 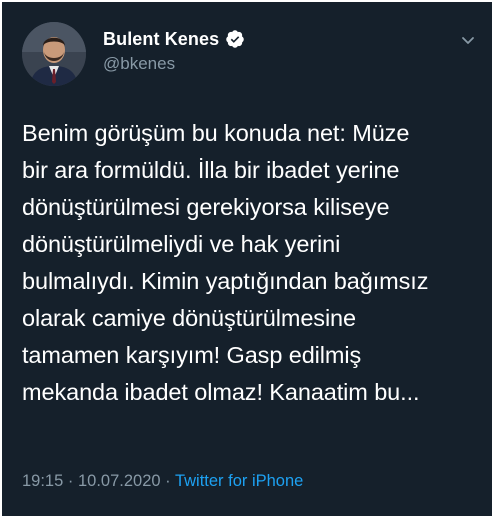 I want to click on avatar, so click(x=54, y=54).